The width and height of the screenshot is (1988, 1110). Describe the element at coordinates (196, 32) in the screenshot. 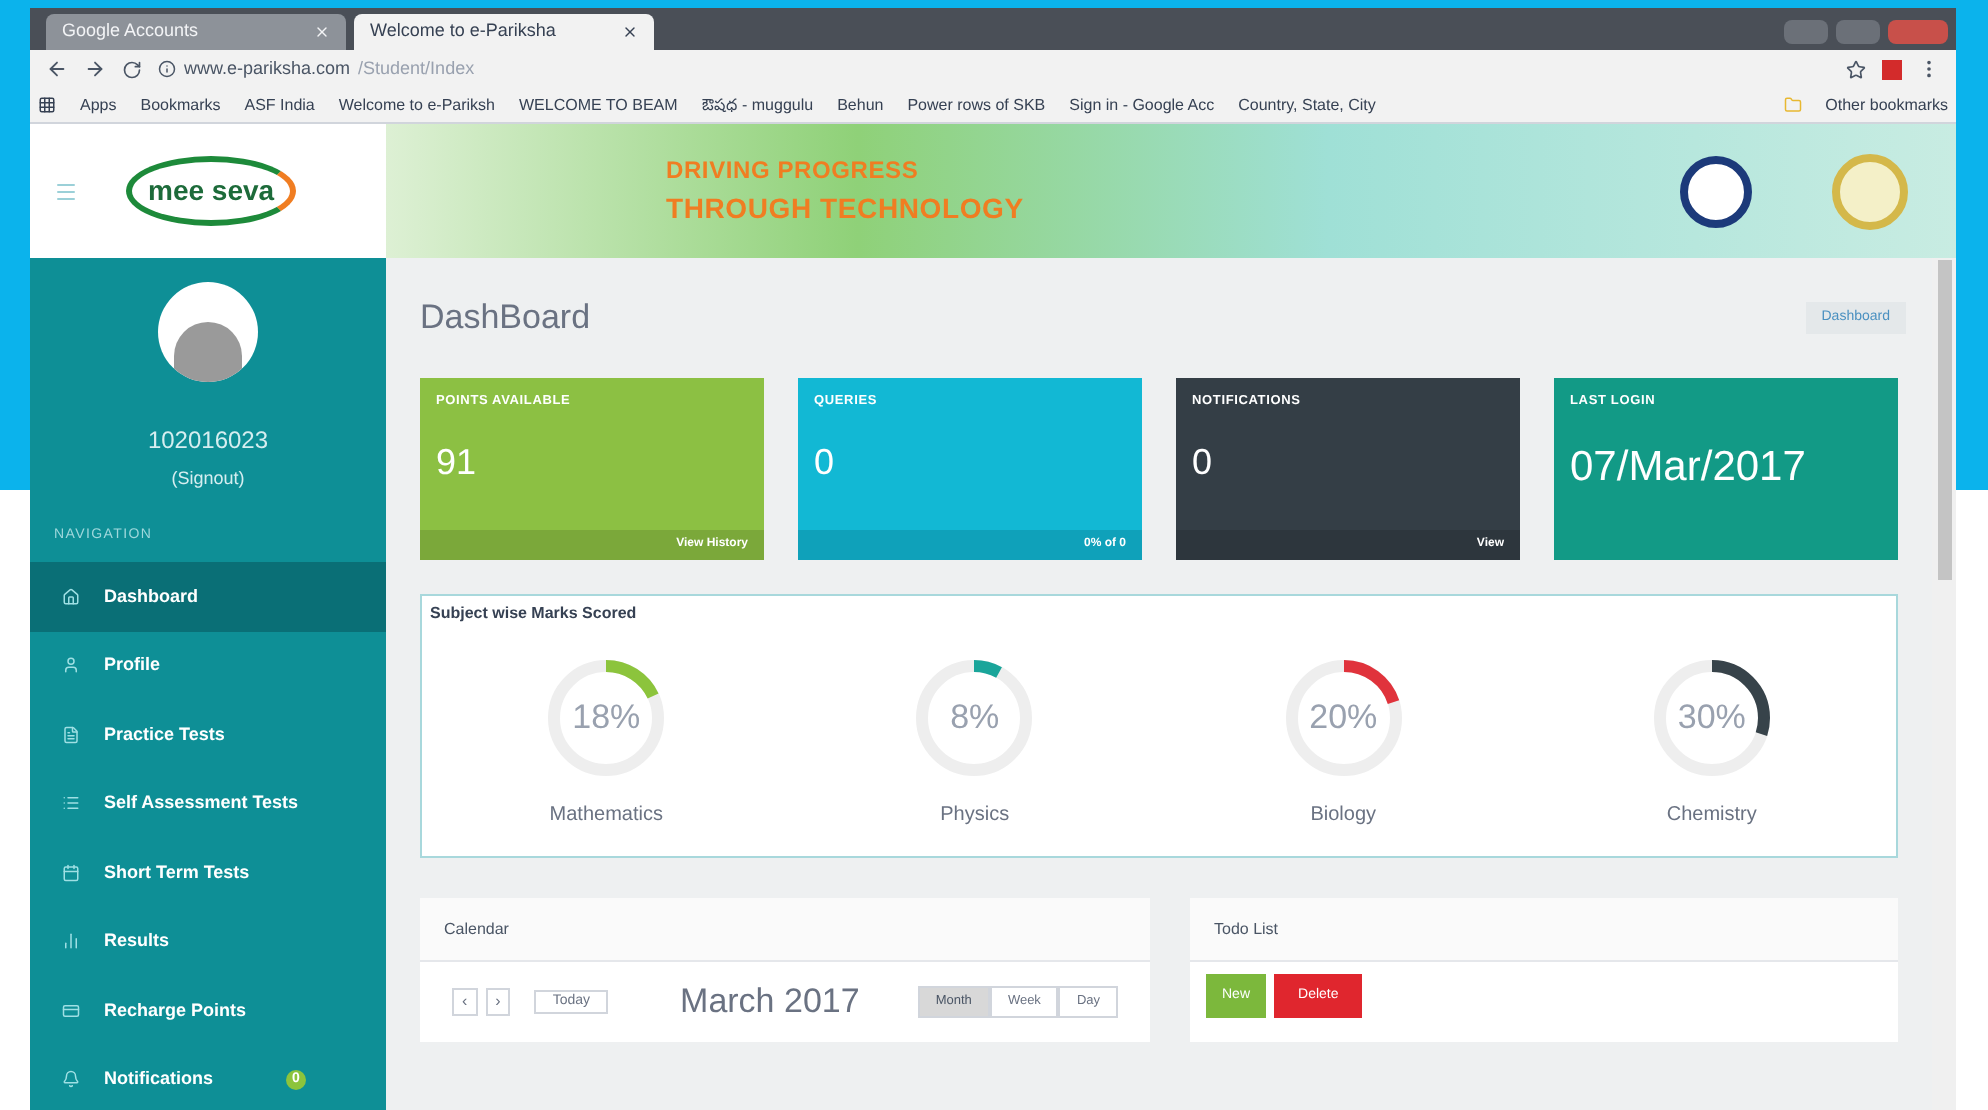

I see `browser-tab: Google Accounts` at that location.